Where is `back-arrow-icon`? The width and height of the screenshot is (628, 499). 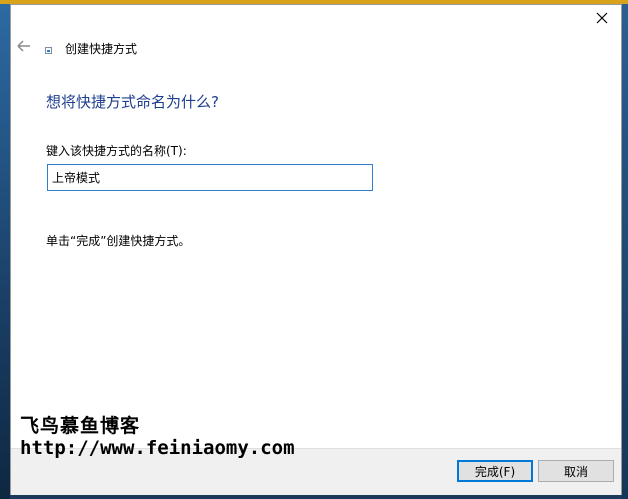 back-arrow-icon is located at coordinates (23, 46).